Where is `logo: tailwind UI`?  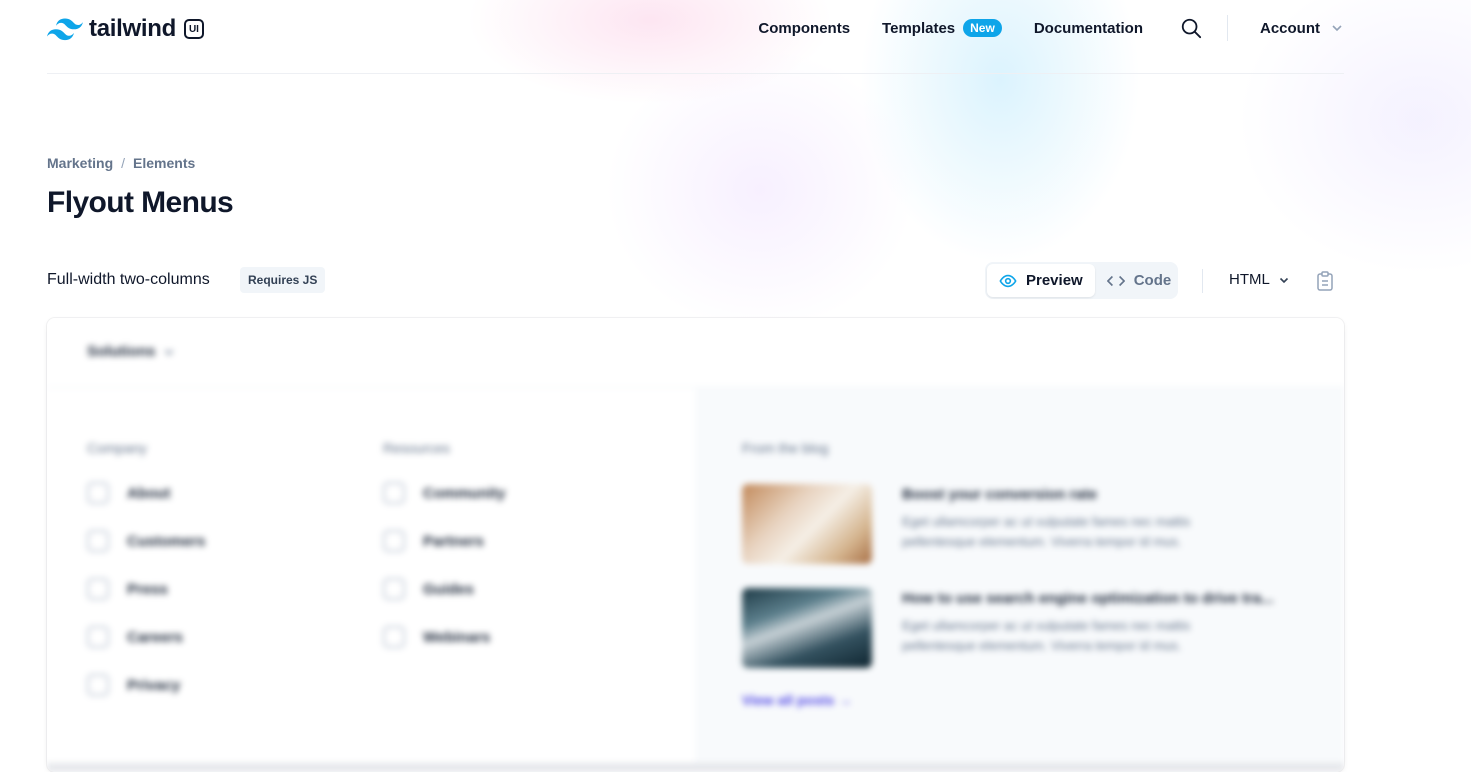
logo: tailwind UI is located at coordinates (125, 29).